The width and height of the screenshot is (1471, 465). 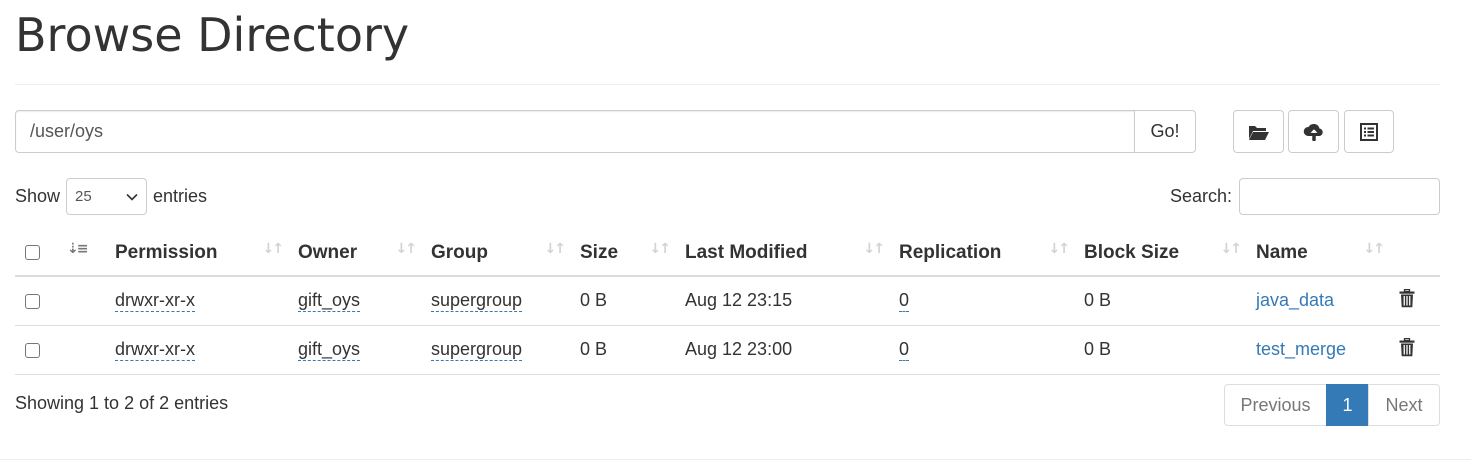 What do you see at coordinates (599, 252) in the screenshot?
I see `column-header-label: Size` at bounding box center [599, 252].